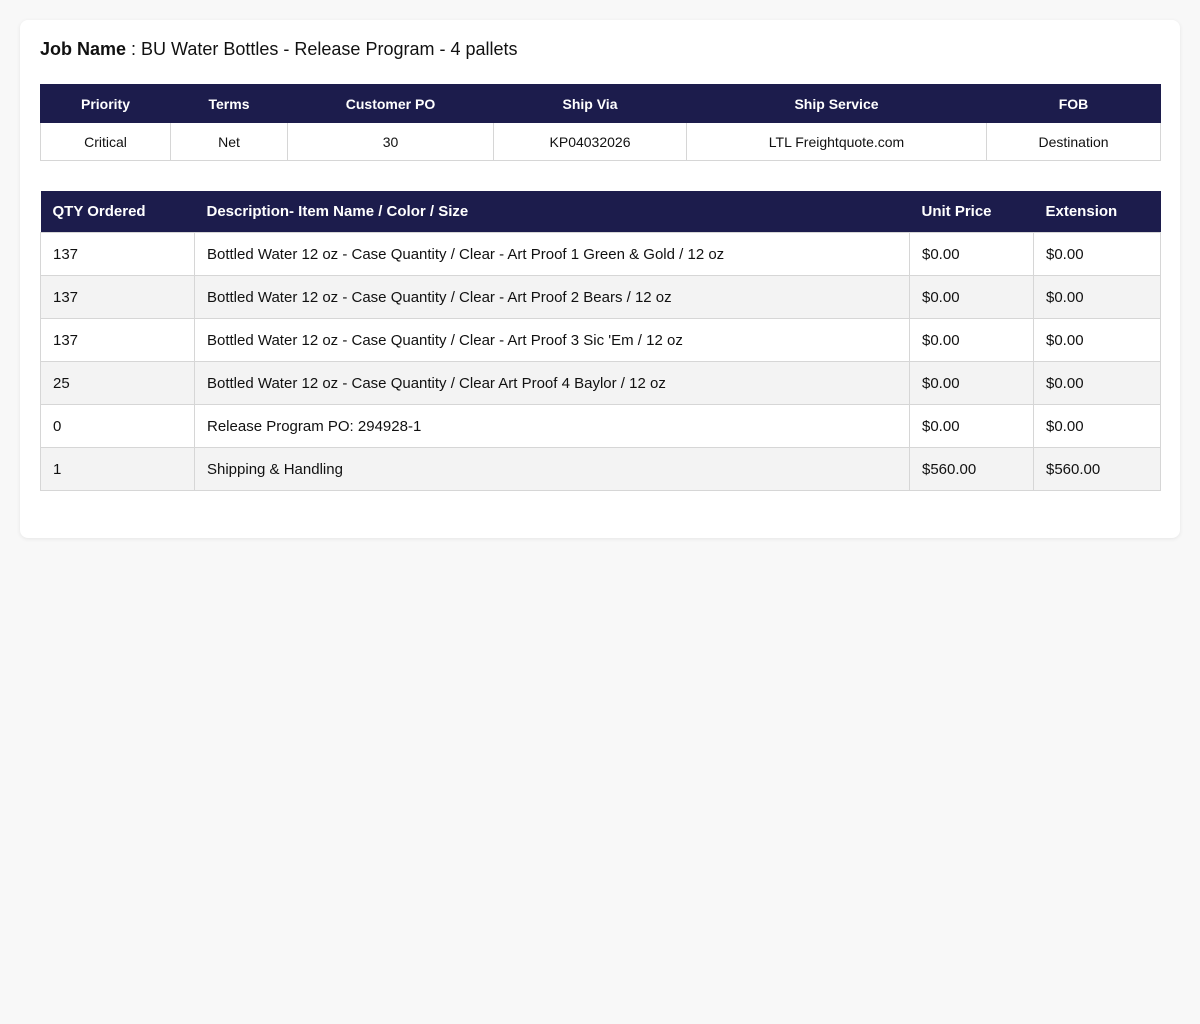 The height and width of the screenshot is (1024, 1200). I want to click on header-ship-service: Ship Service, so click(836, 103).